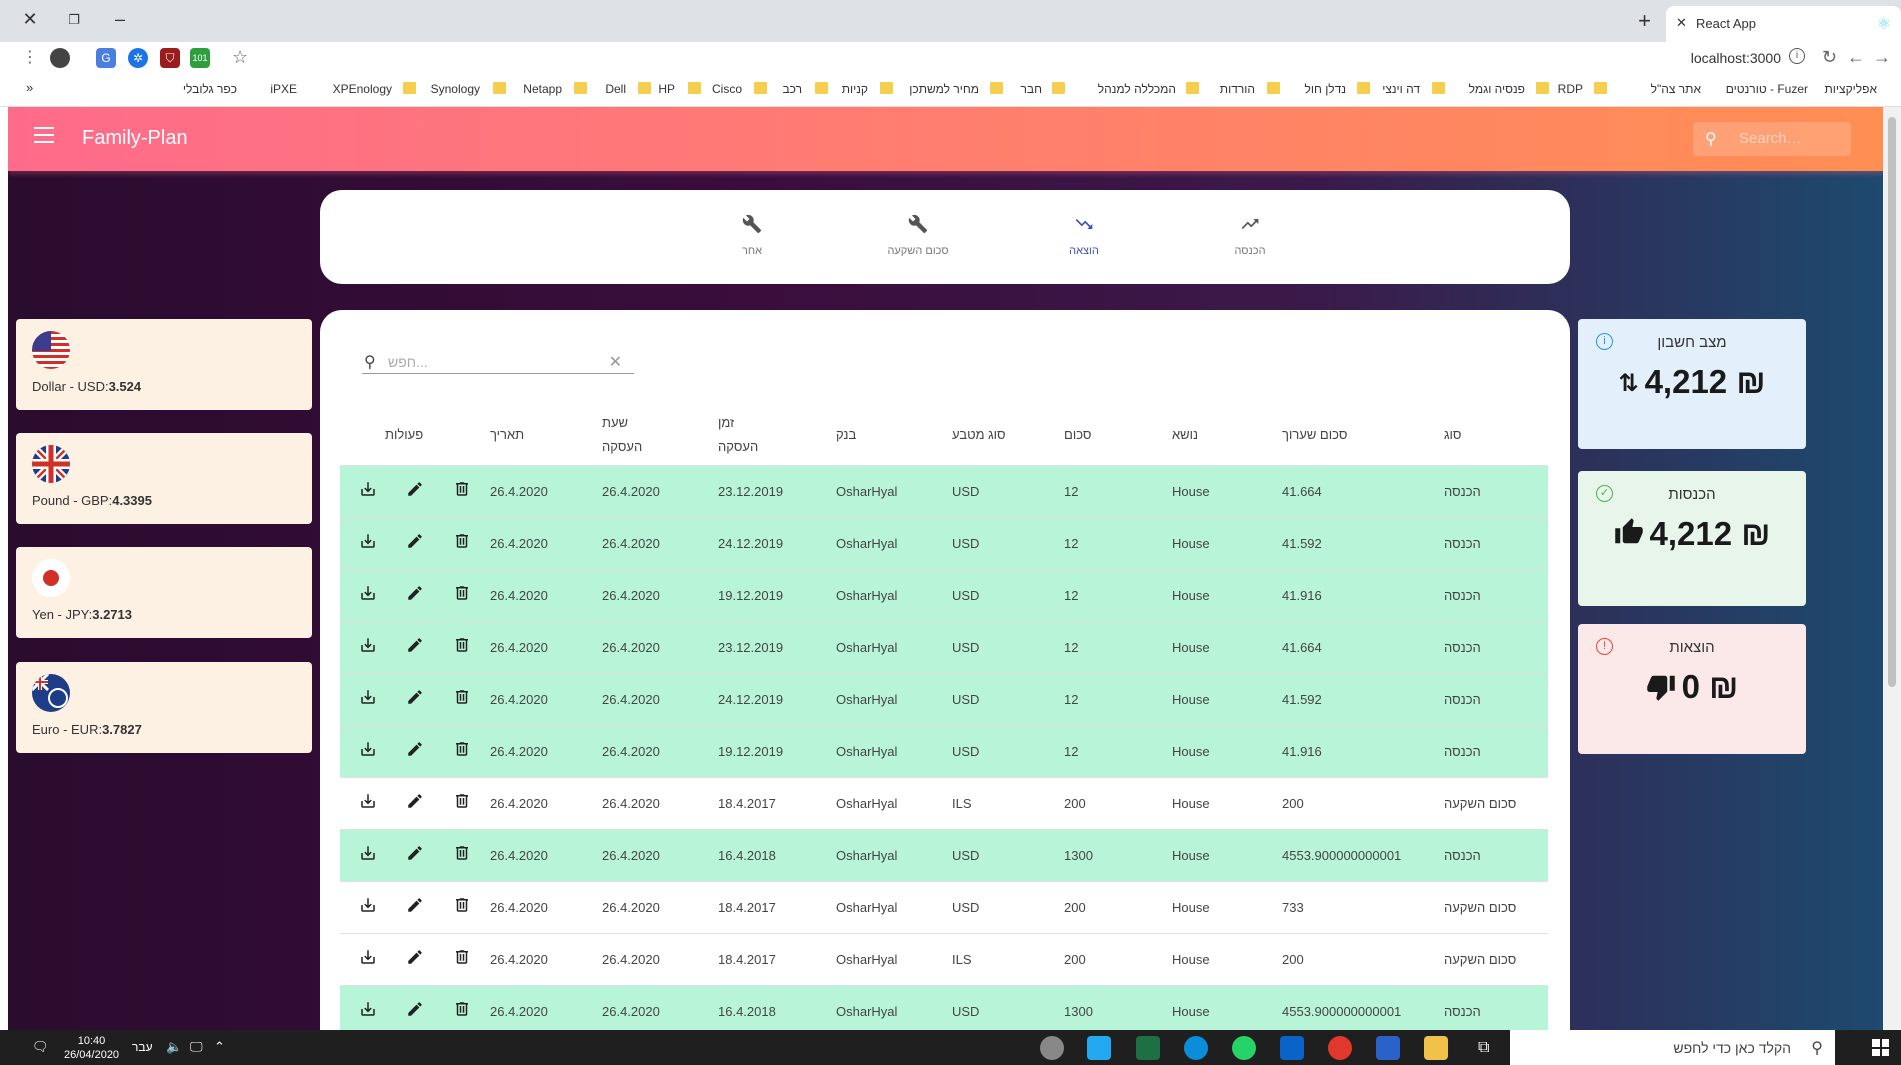 The width and height of the screenshot is (1901, 1065). What do you see at coordinates (1340, 1048) in the screenshot?
I see `chrome-icon` at bounding box center [1340, 1048].